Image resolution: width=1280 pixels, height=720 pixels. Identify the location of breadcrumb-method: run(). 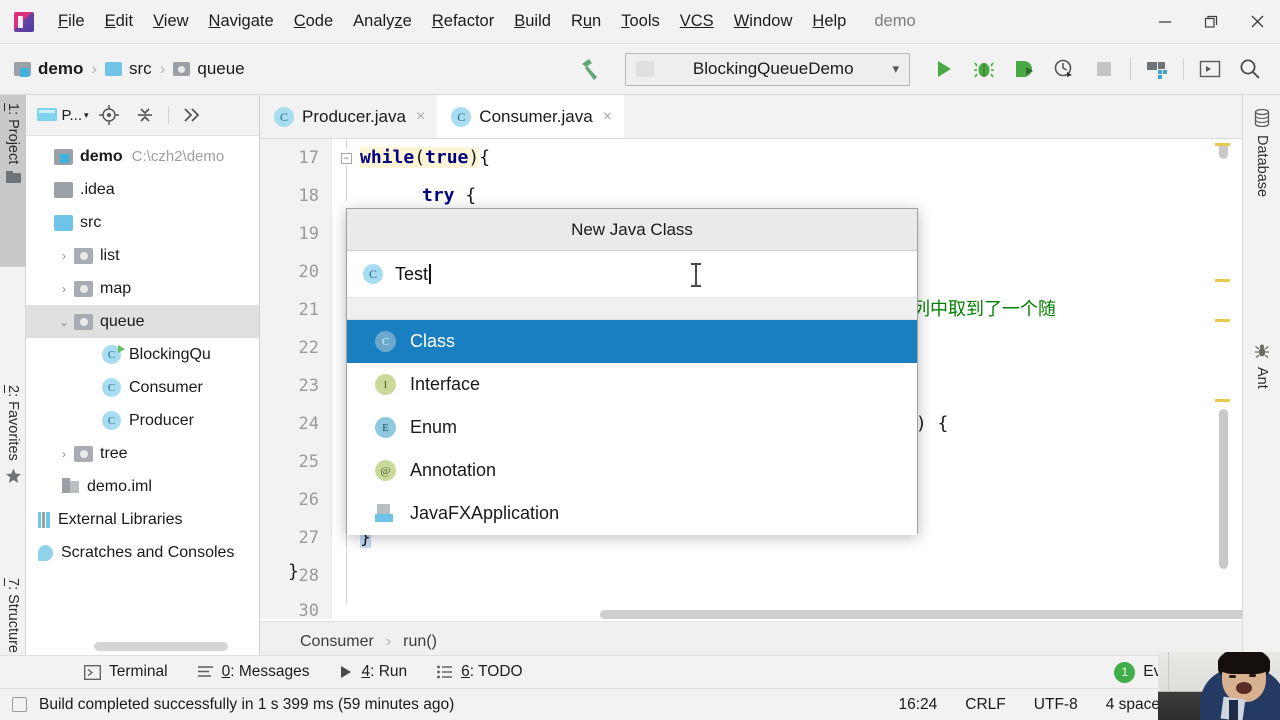
(420, 642).